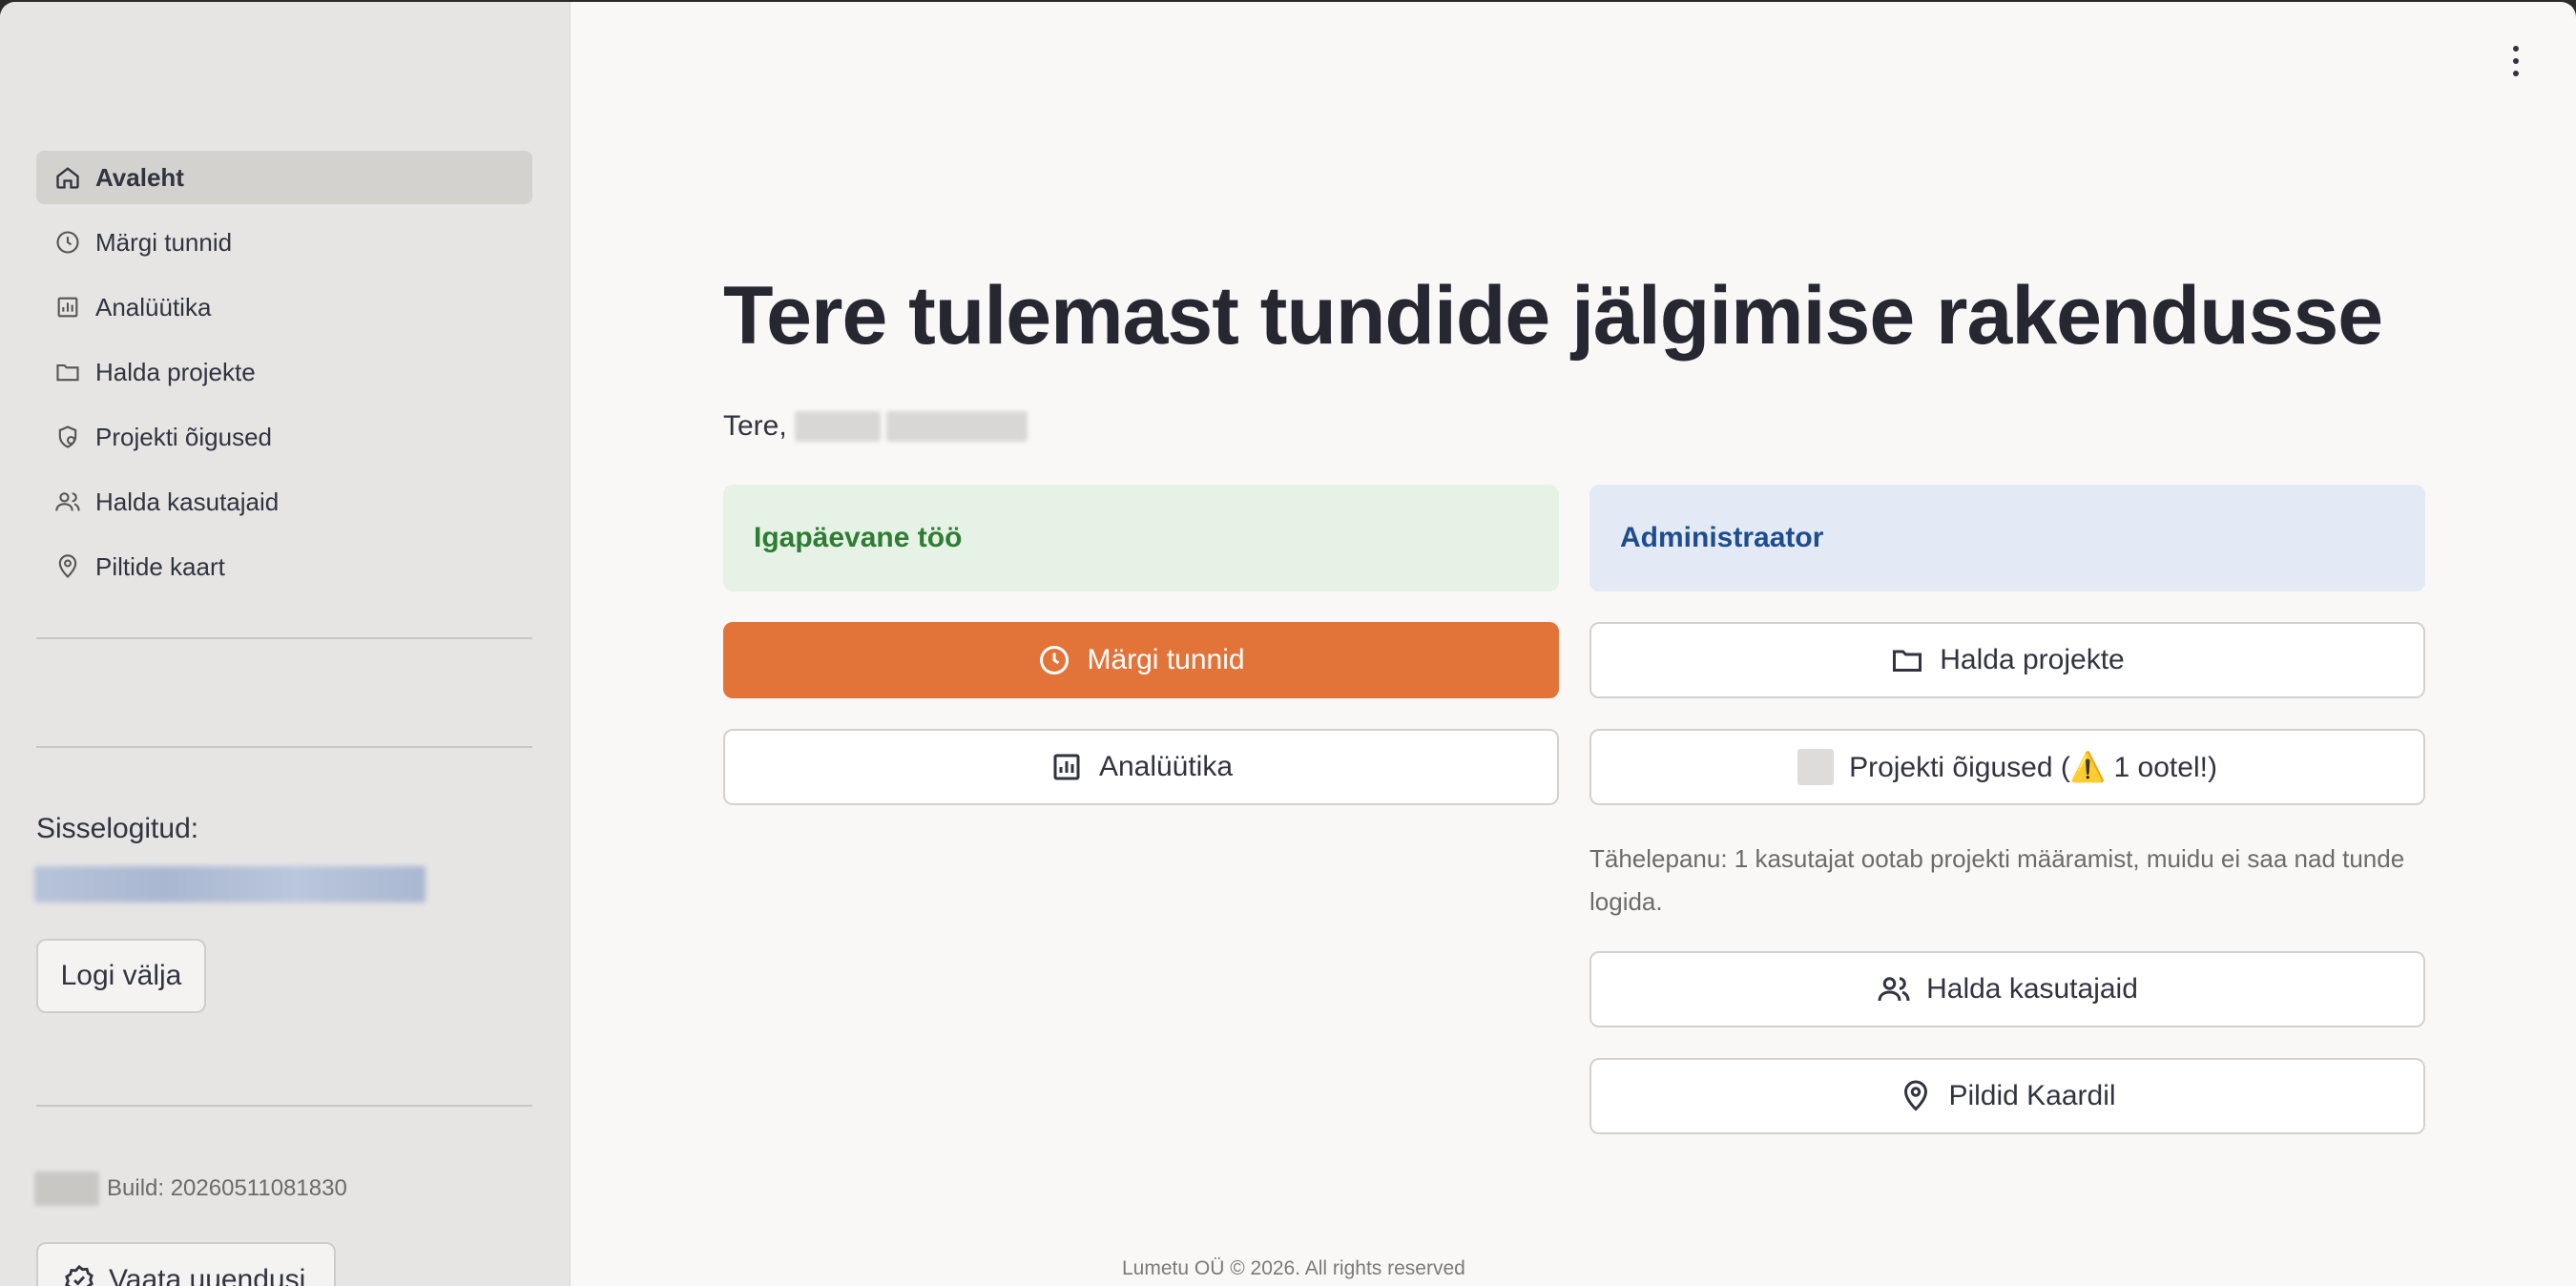 The width and height of the screenshot is (2576, 1286). I want to click on sidebar-item-halda-projekte: Halda projekte, so click(284, 372).